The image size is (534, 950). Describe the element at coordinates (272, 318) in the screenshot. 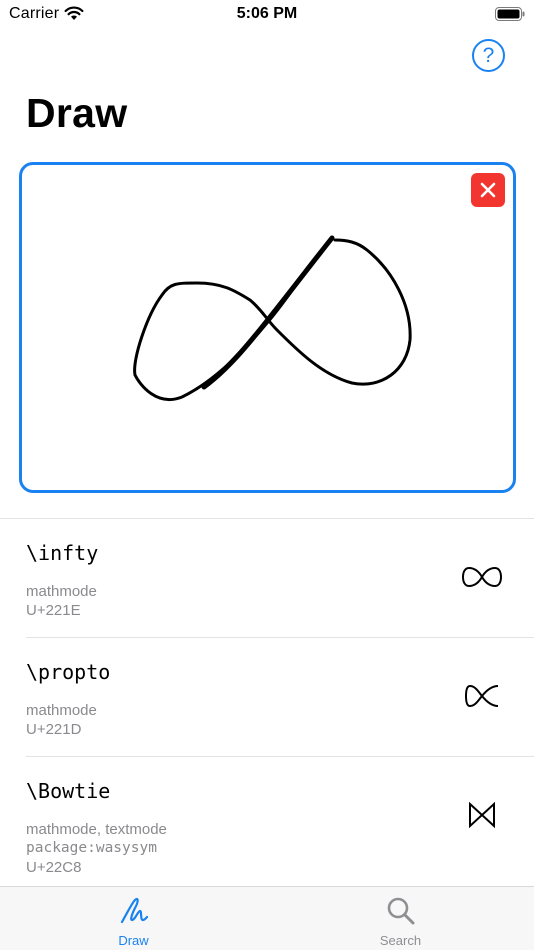

I see `drawn-stroke` at that location.